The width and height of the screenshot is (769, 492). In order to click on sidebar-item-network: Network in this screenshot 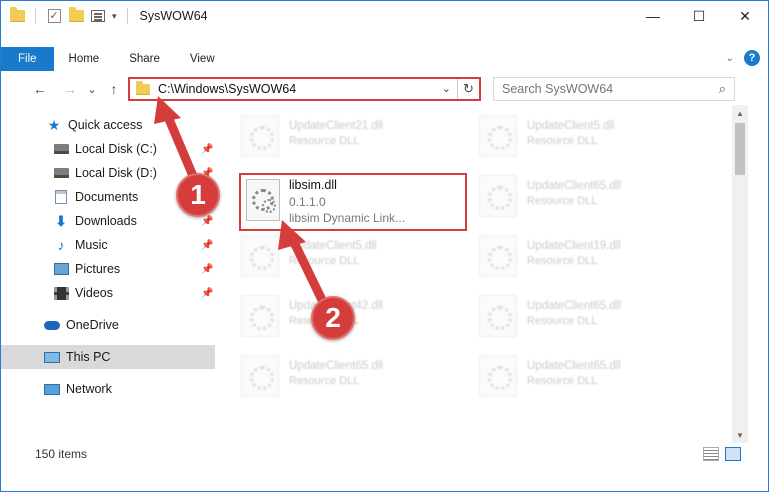, I will do `click(108, 389)`.